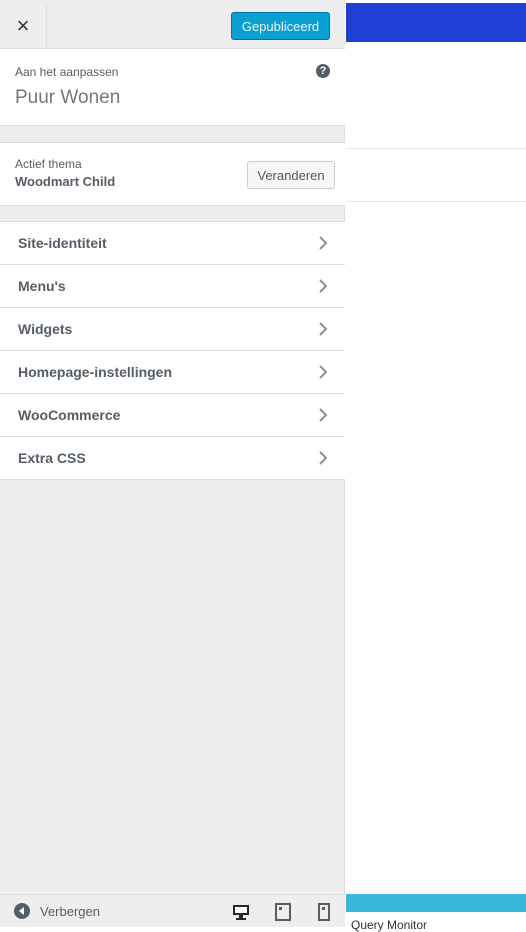 The width and height of the screenshot is (526, 932). I want to click on customizing-label: Aan het aanpassen, so click(67, 72).